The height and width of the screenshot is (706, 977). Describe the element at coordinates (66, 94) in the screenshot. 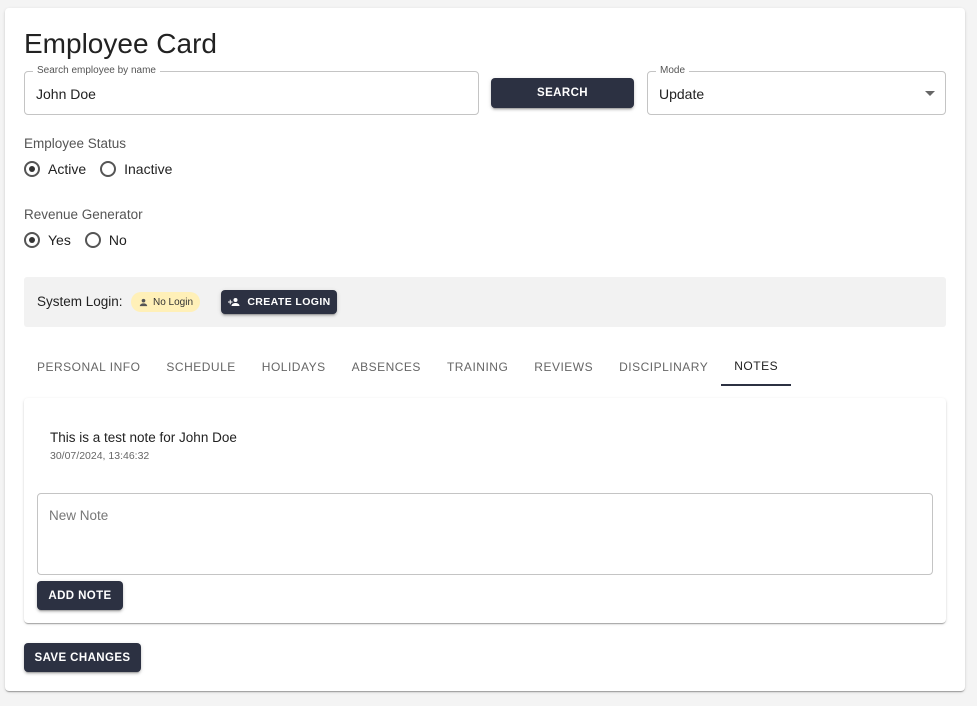

I see `search-input-value: John Doe` at that location.